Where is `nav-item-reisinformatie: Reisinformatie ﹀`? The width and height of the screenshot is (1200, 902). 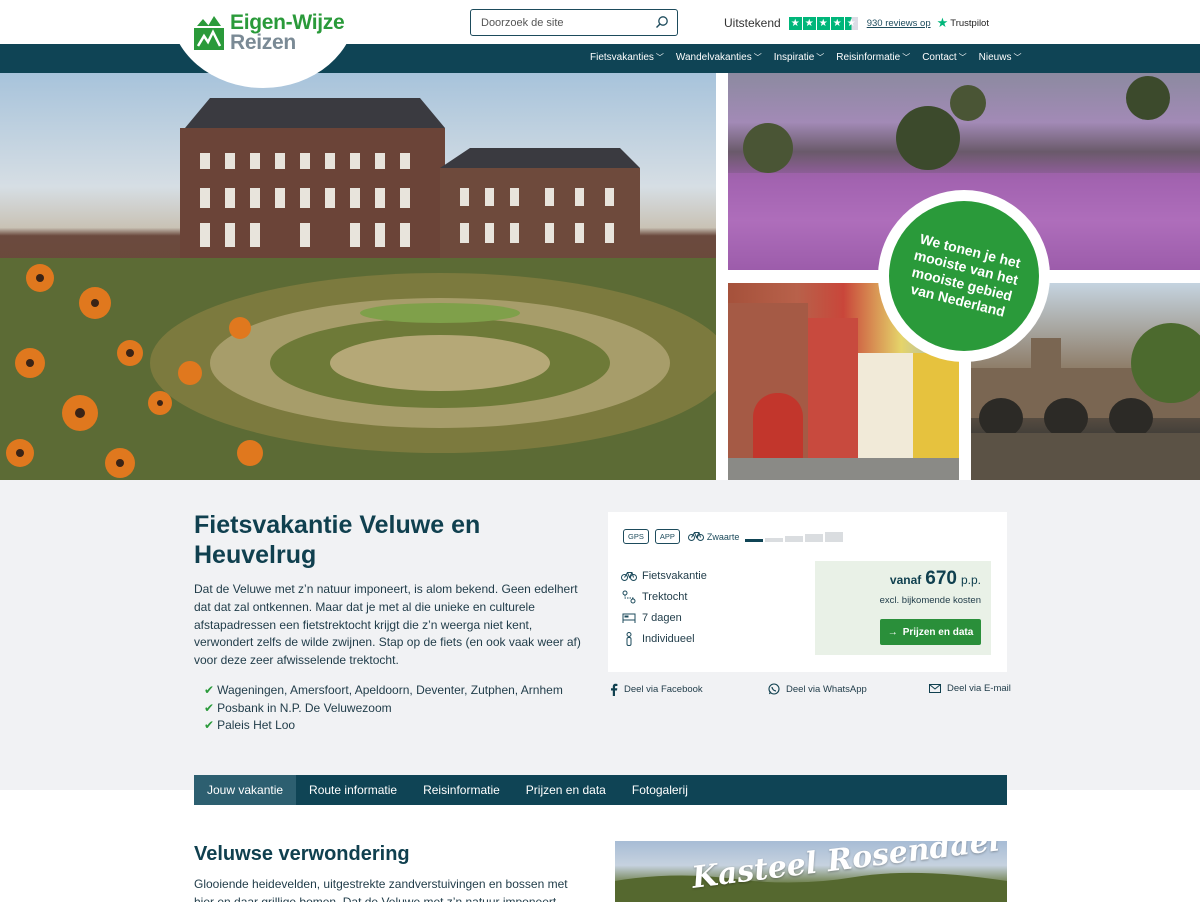 nav-item-reisinformatie: Reisinformatie ﹀ is located at coordinates (873, 57).